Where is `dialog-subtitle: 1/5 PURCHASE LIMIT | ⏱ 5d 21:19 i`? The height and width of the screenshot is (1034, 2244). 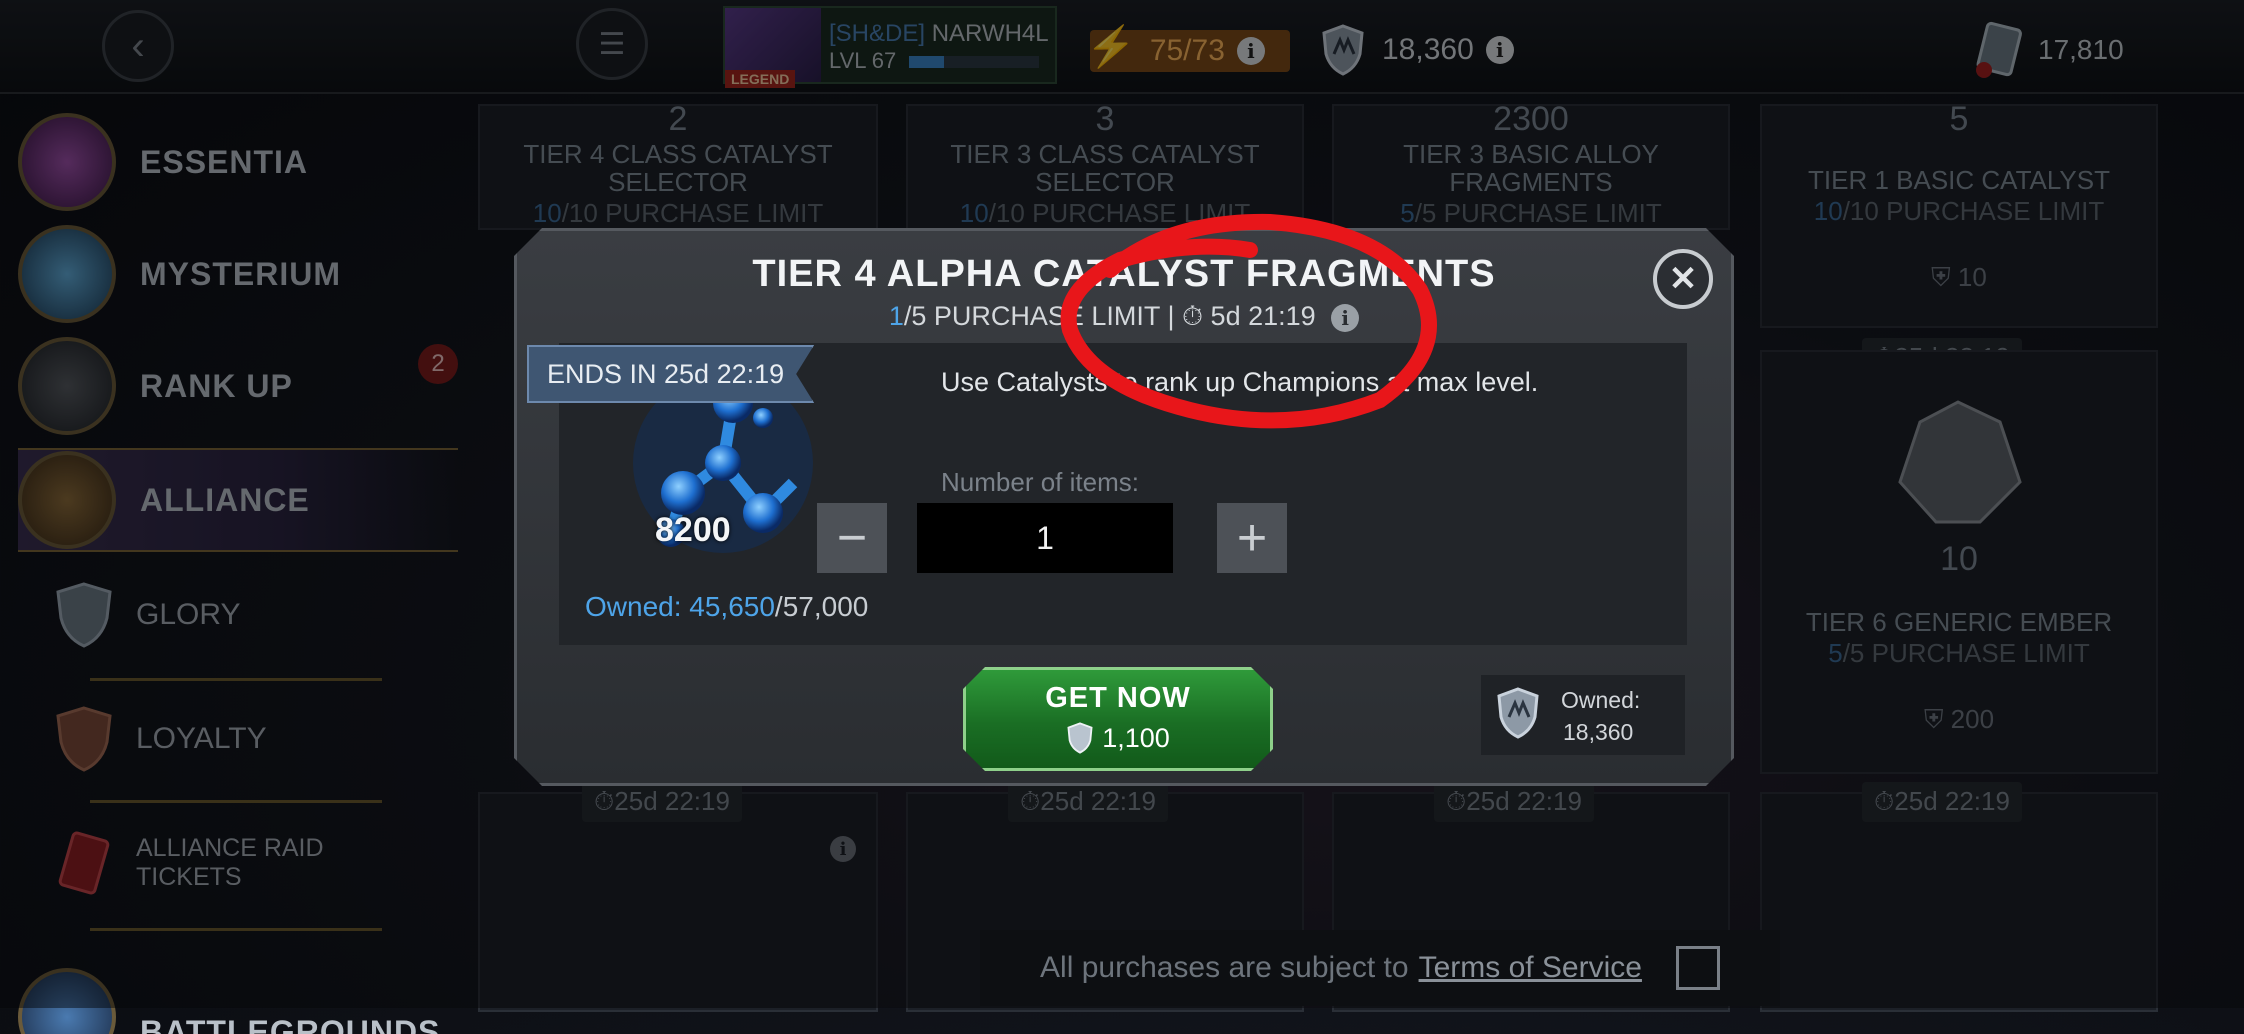
dialog-subtitle: 1/5 PURCHASE LIMIT | ⏱ 5d 21:19 i is located at coordinates (1124, 317).